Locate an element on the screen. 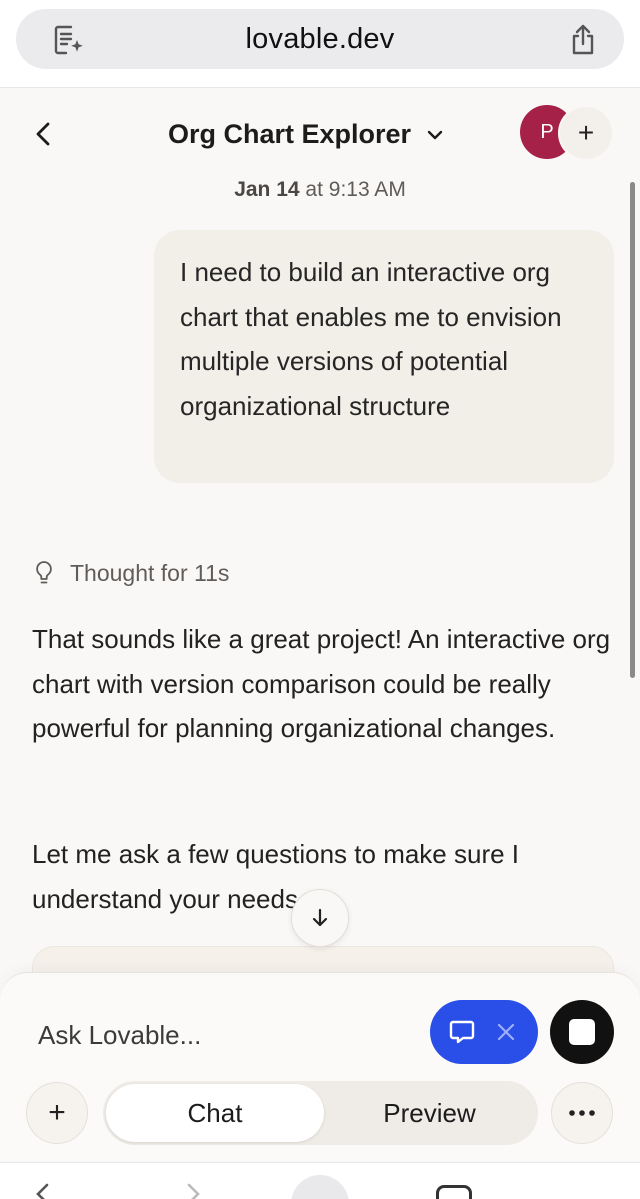 This screenshot has height=1199, width=640. chevron-down-icon is located at coordinates (435, 135).